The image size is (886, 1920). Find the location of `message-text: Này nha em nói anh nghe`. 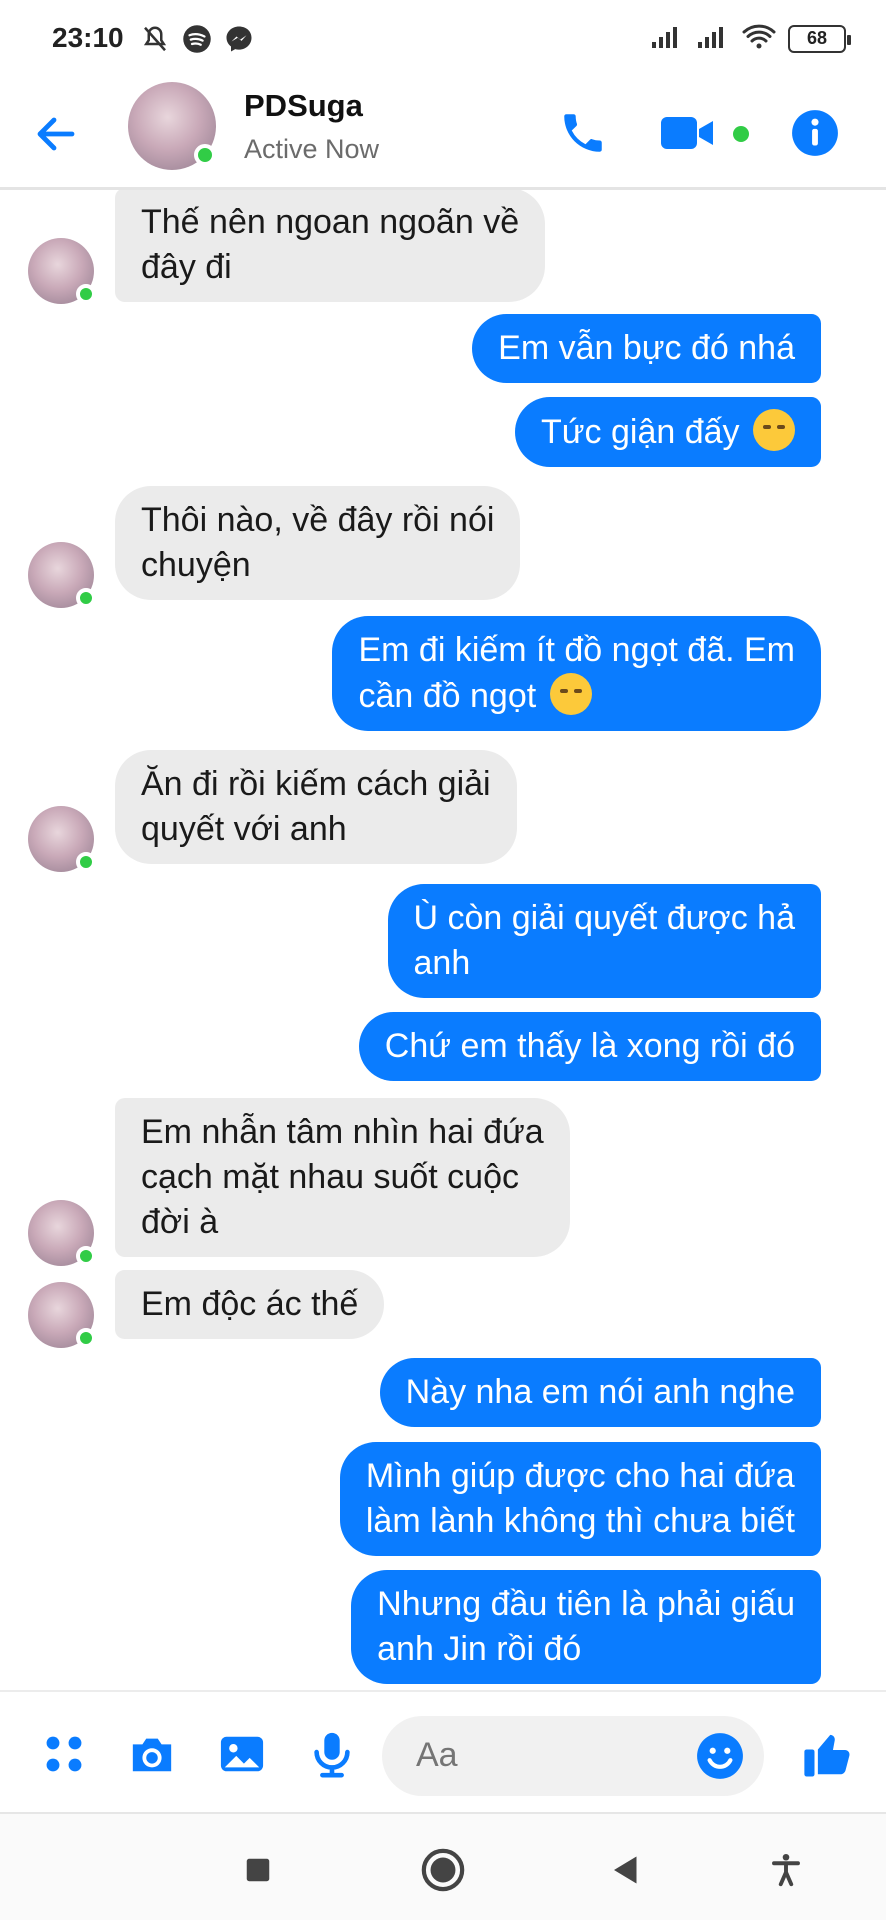

message-text: Này nha em nói anh nghe is located at coordinates (600, 1392).